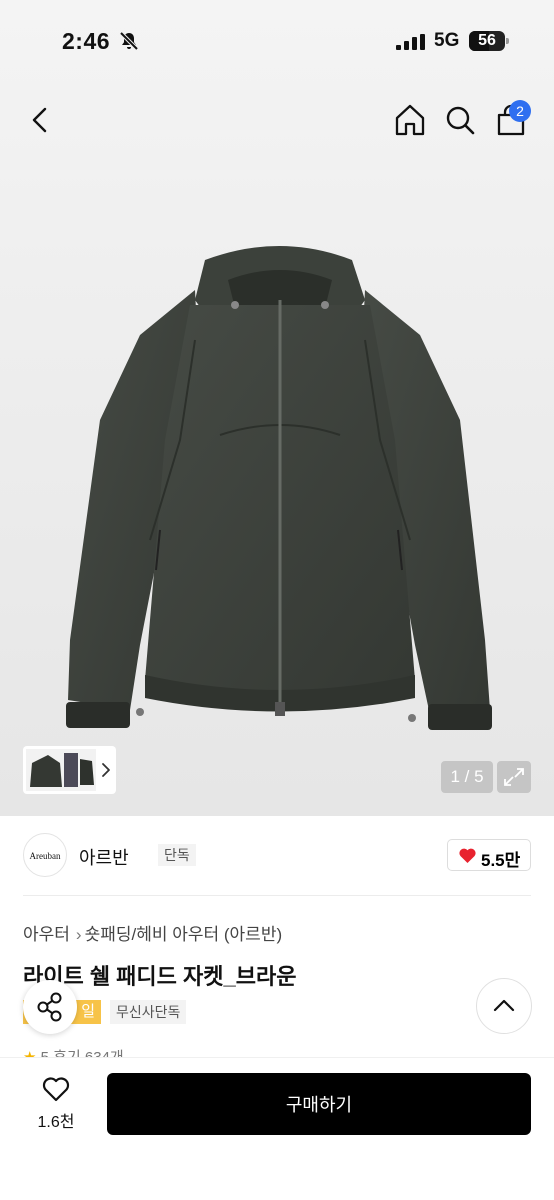  Describe the element at coordinates (520, 111) in the screenshot. I see `cart-badge: 2` at that location.